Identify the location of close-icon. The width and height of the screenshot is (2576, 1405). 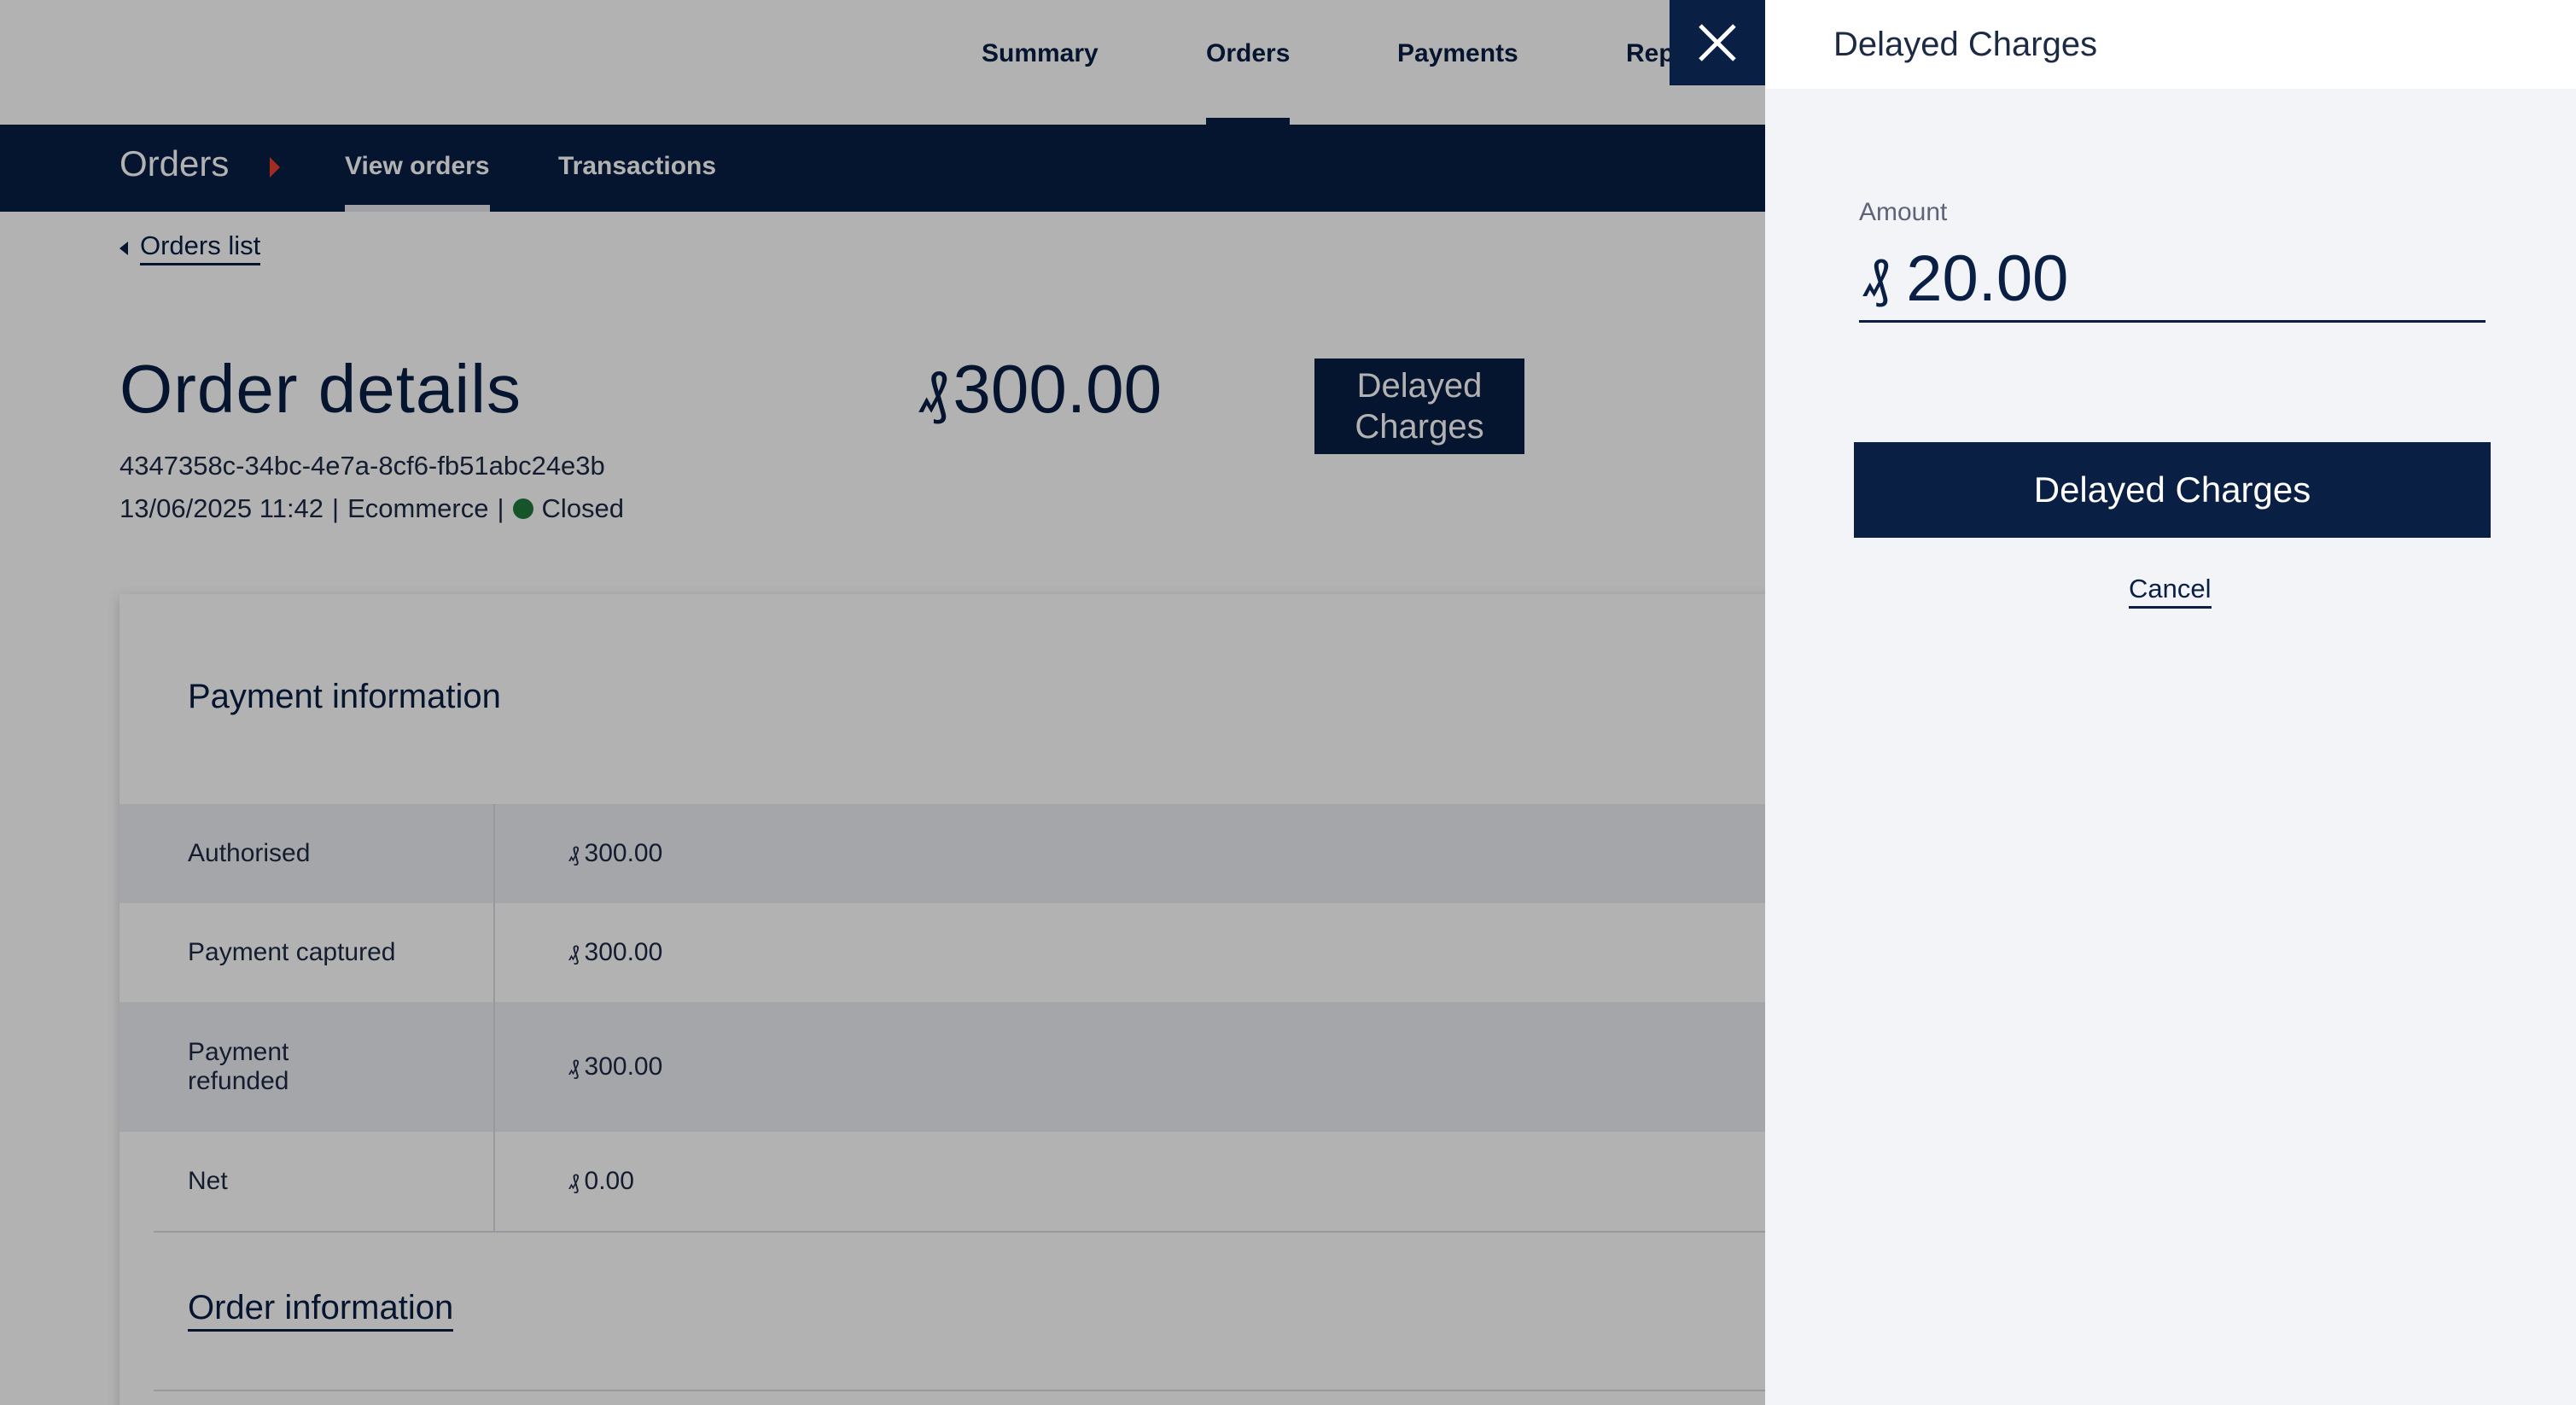
(1717, 42).